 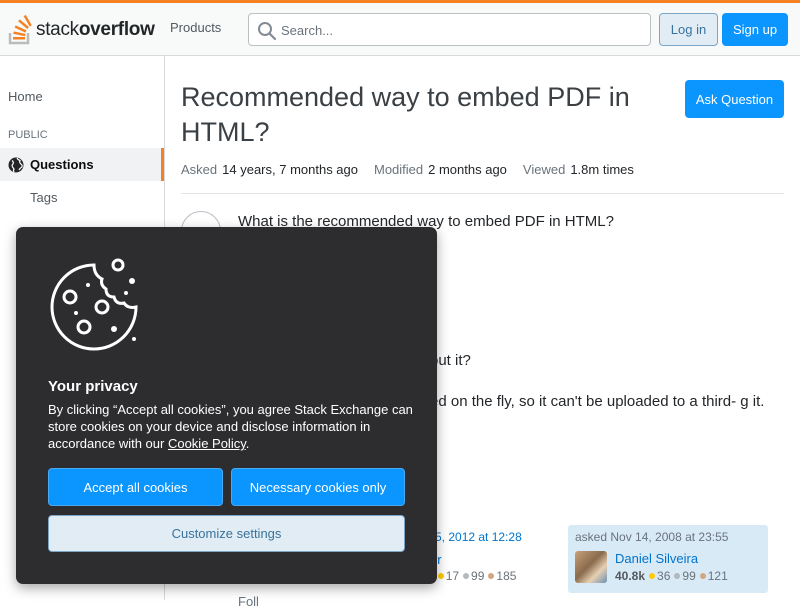 What do you see at coordinates (656, 558) in the screenshot?
I see `owner-name-link: Daniel Silveira` at bounding box center [656, 558].